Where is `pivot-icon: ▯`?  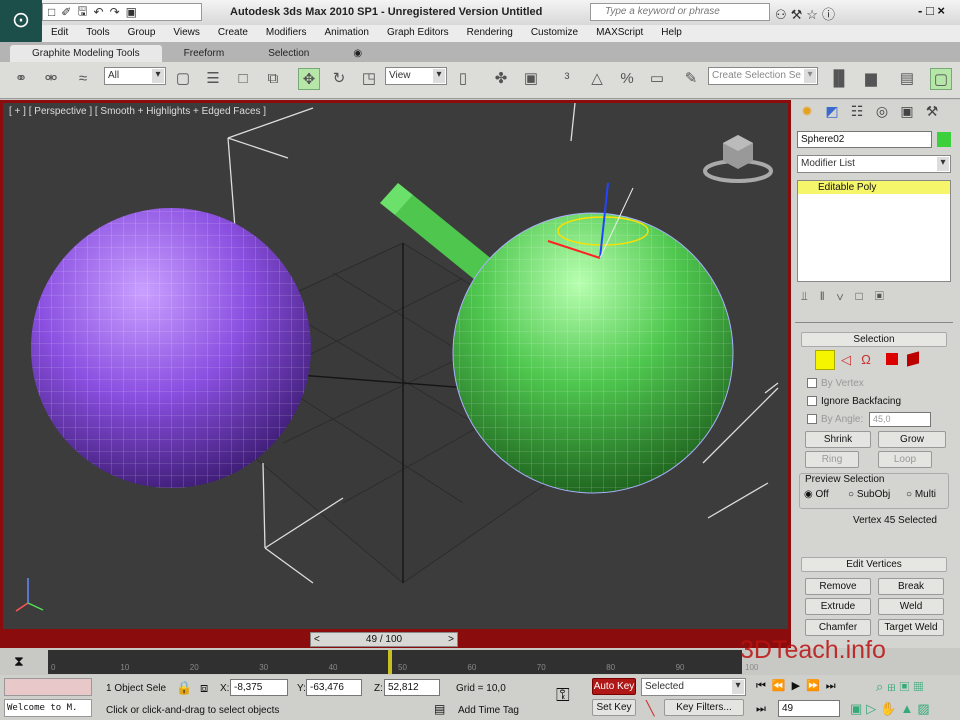 pivot-icon: ▯ is located at coordinates (463, 79).